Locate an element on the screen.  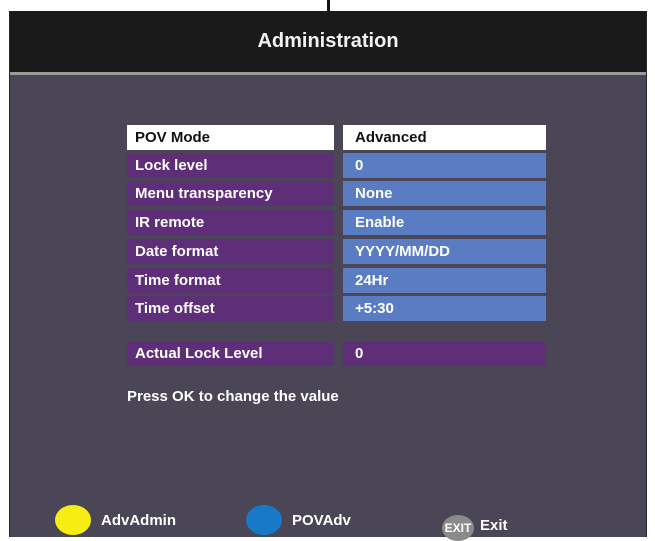
setting-label: IR remote is located at coordinates (230, 222).